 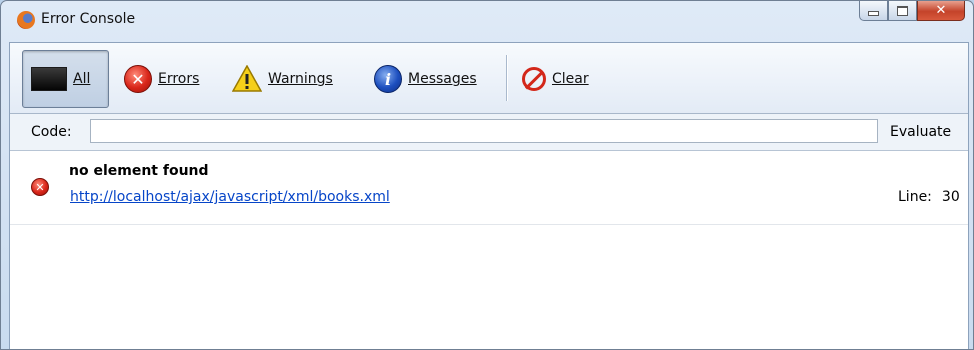 What do you see at coordinates (570, 79) in the screenshot?
I see `clear-label: Clear` at bounding box center [570, 79].